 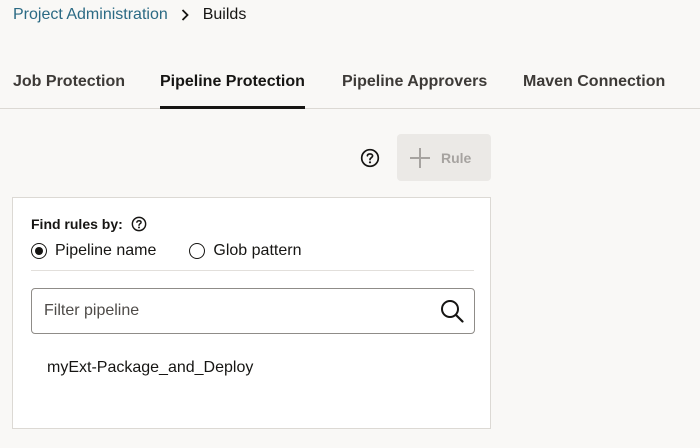 I want to click on search-mode-radio-group: Pipeline name Glob pattern, so click(x=166, y=251).